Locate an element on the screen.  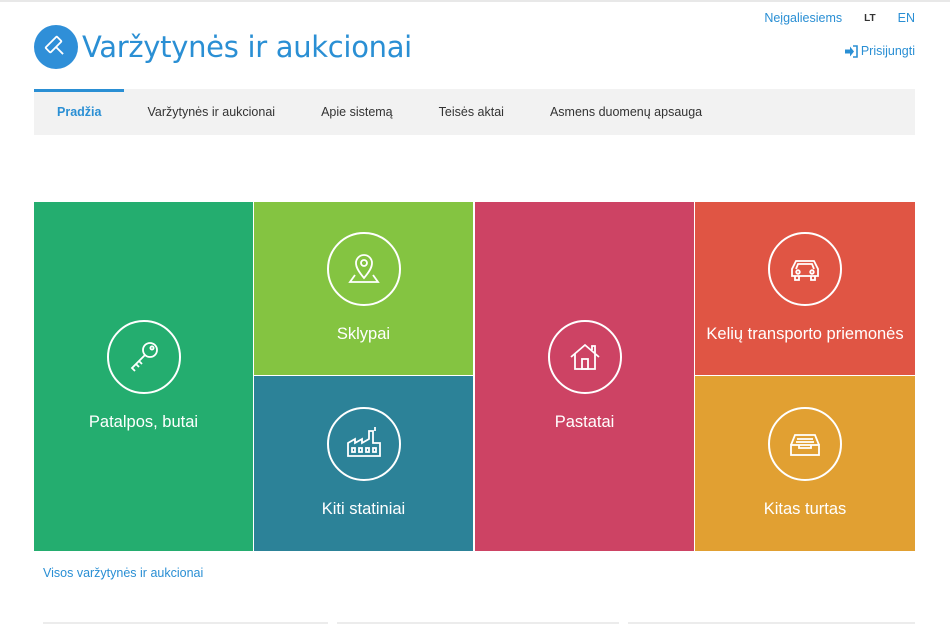
language-en: EN is located at coordinates (906, 18).